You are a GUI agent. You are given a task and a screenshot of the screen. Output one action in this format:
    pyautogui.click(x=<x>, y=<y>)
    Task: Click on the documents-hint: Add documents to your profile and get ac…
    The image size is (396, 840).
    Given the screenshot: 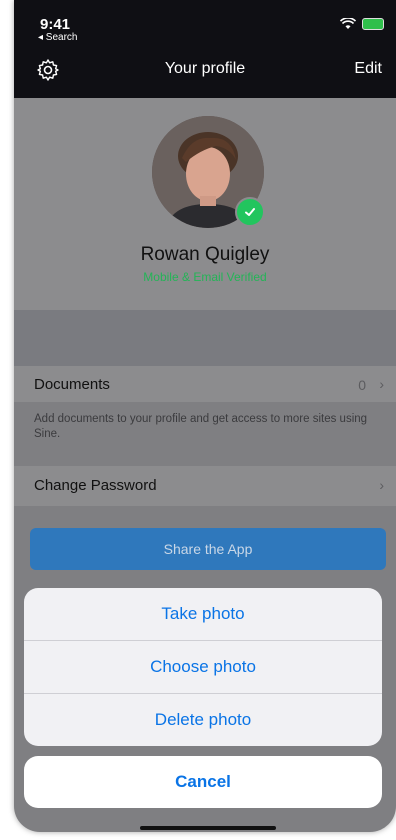 What is the action you would take?
    pyautogui.click(x=205, y=433)
    